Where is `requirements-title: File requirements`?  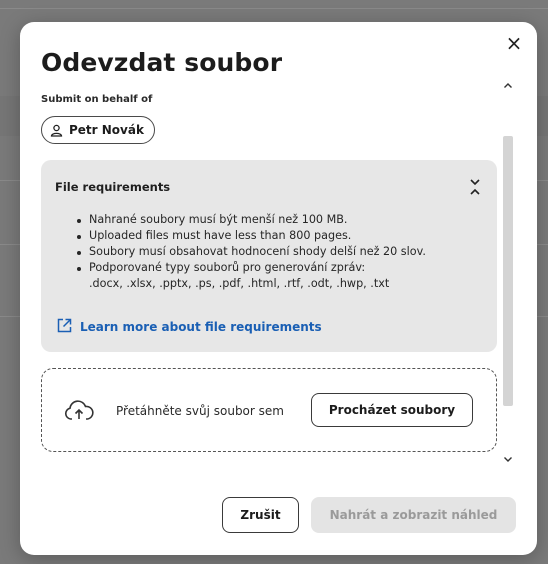 requirements-title: File requirements is located at coordinates (113, 187).